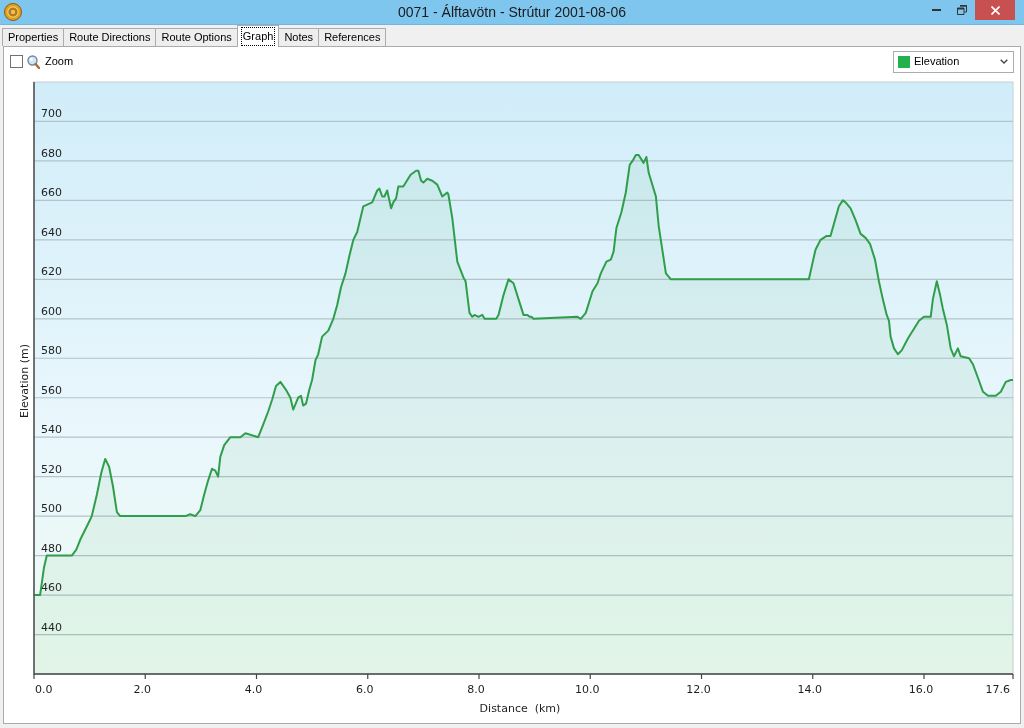 This screenshot has height=728, width=1024. Describe the element at coordinates (476, 689) in the screenshot. I see `x-tick-label: 8.0` at that location.